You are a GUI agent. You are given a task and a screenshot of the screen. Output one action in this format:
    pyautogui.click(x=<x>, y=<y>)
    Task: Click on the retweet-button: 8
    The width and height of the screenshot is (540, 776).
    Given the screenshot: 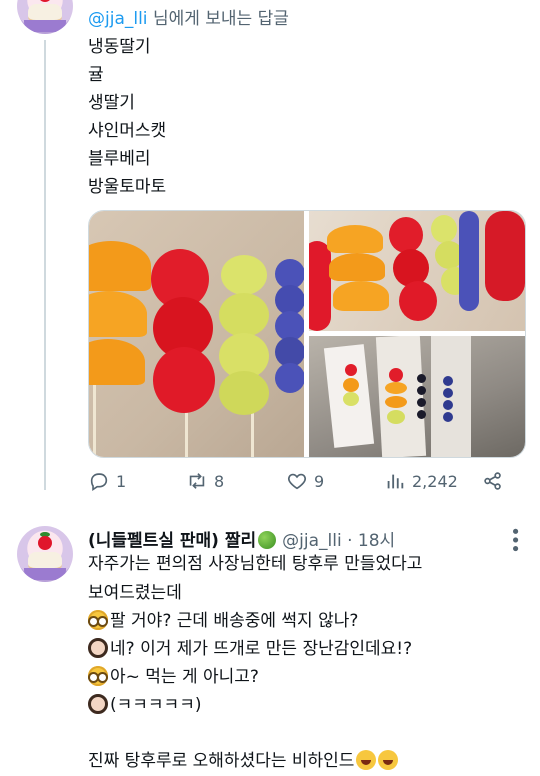 What is the action you would take?
    pyautogui.click(x=205, y=481)
    